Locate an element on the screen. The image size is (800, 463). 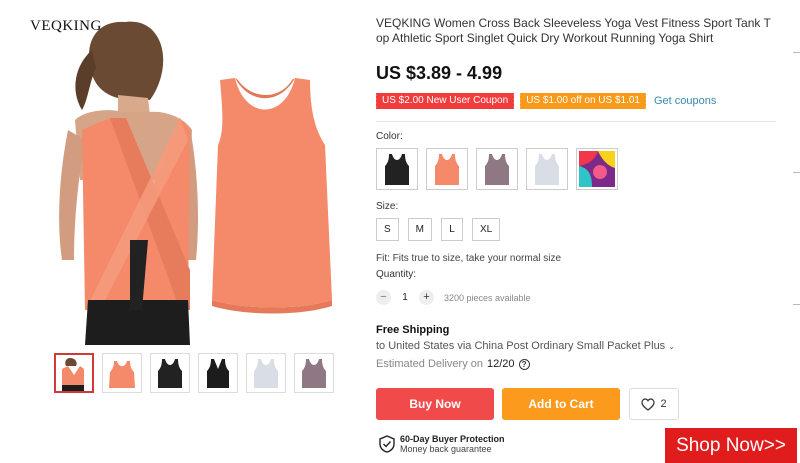
protection-subtitle: Money back guarantee is located at coordinates (446, 449).